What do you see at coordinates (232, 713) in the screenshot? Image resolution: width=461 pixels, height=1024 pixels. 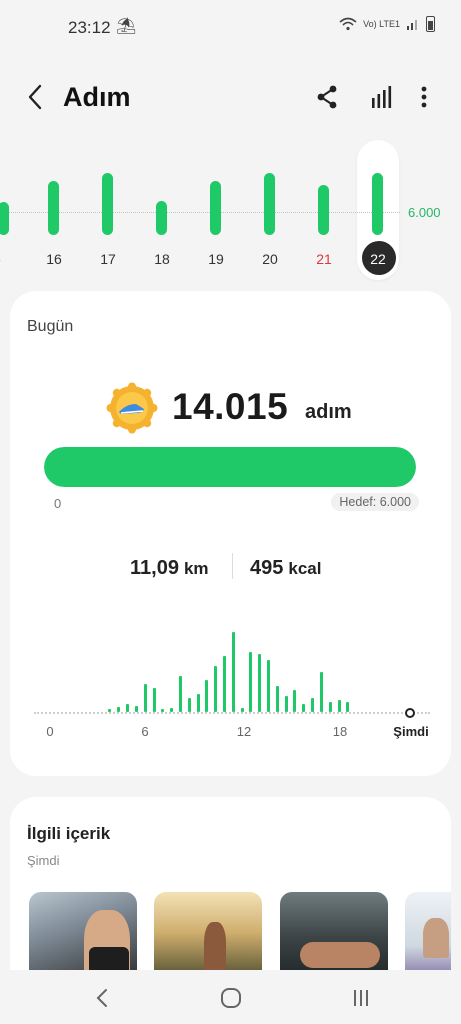 I see `hourly-baseline` at bounding box center [232, 713].